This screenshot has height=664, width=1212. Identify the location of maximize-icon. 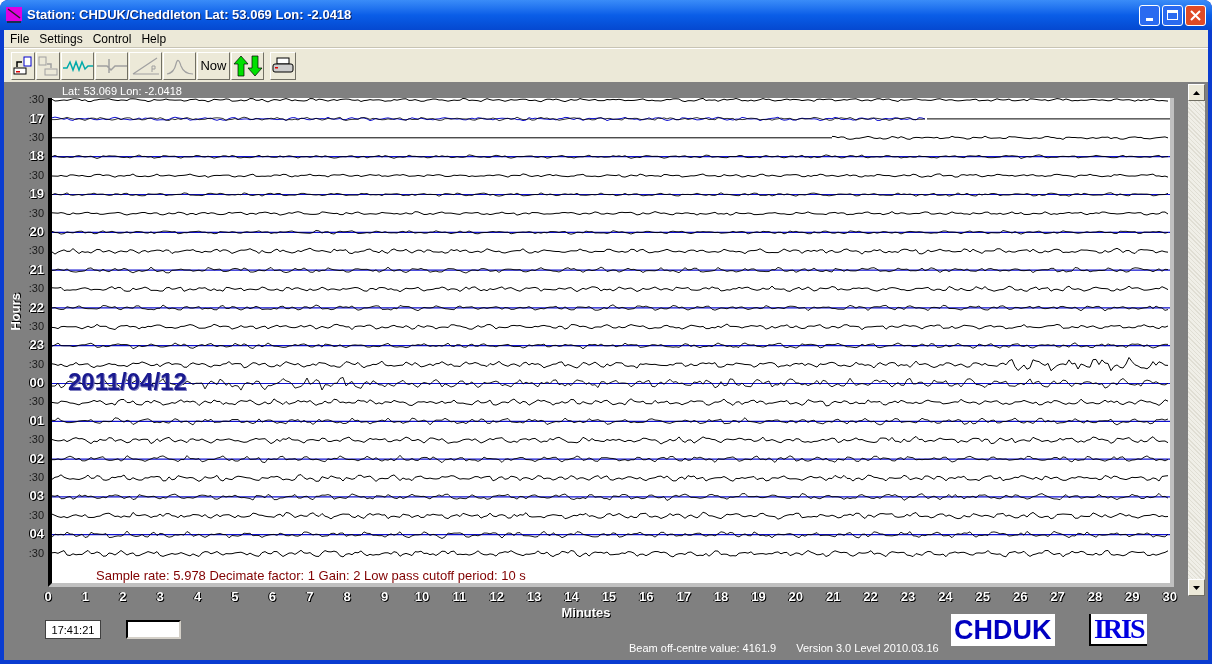
(1172, 15).